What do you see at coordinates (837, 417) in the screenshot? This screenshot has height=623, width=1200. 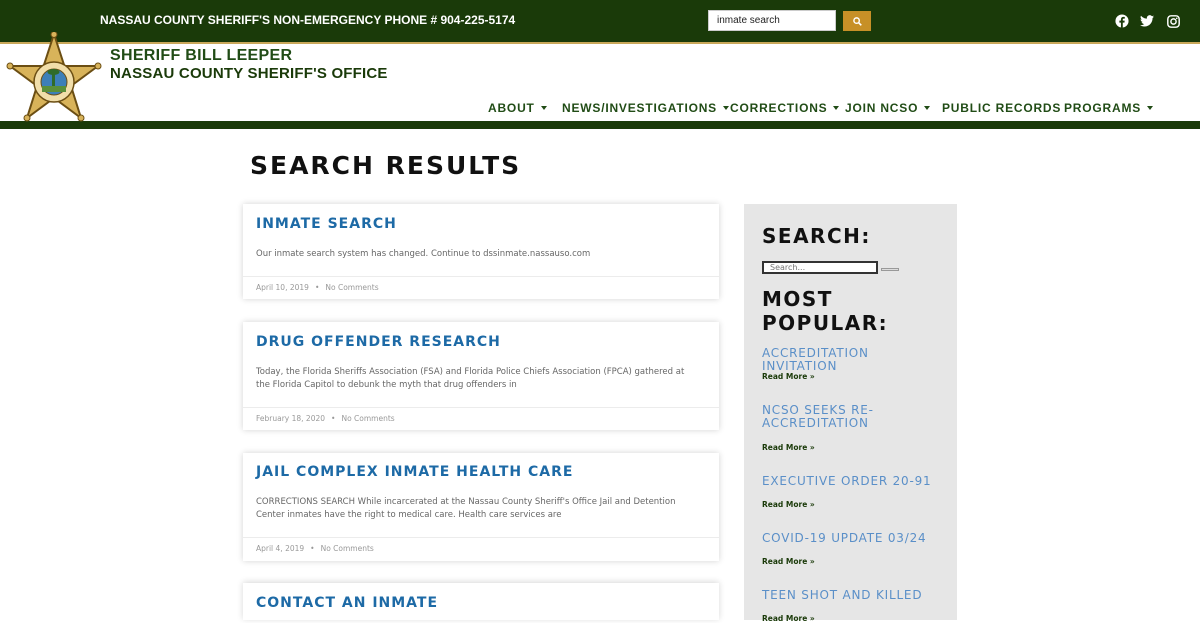 I see `popular-post-link: NCSO SEEKS RE-ACCREDITATION` at bounding box center [837, 417].